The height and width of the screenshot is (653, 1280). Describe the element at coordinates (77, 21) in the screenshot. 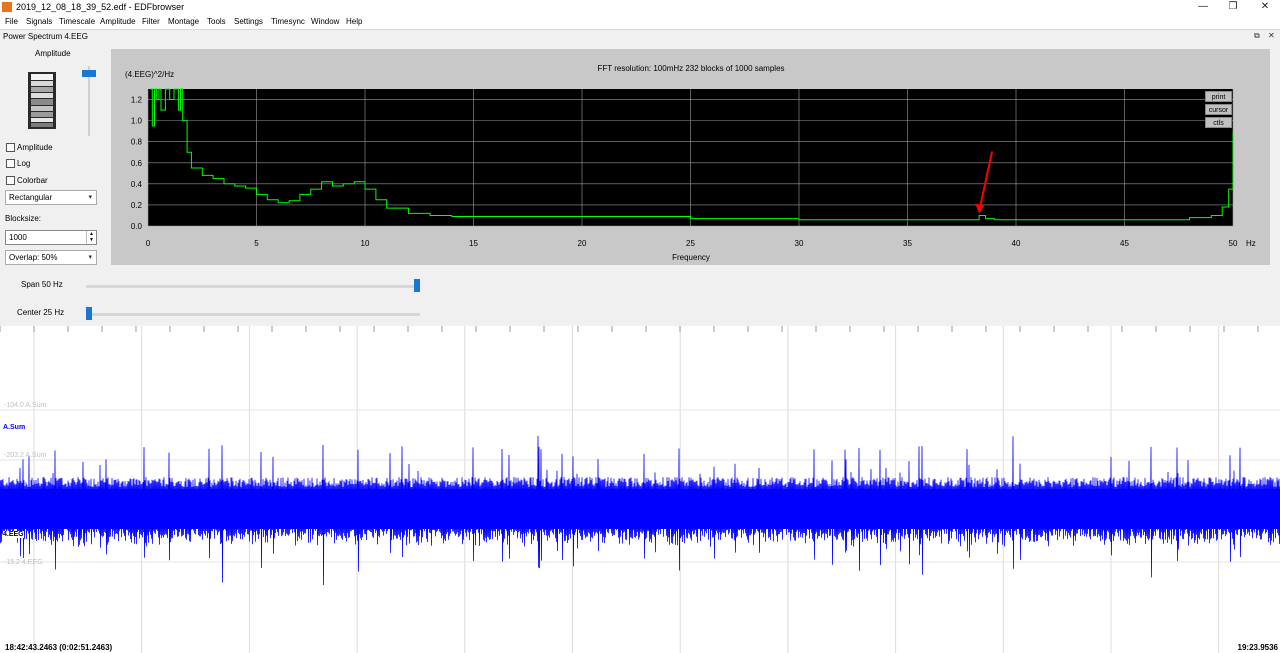

I see `menu-timescale: Timescale` at that location.